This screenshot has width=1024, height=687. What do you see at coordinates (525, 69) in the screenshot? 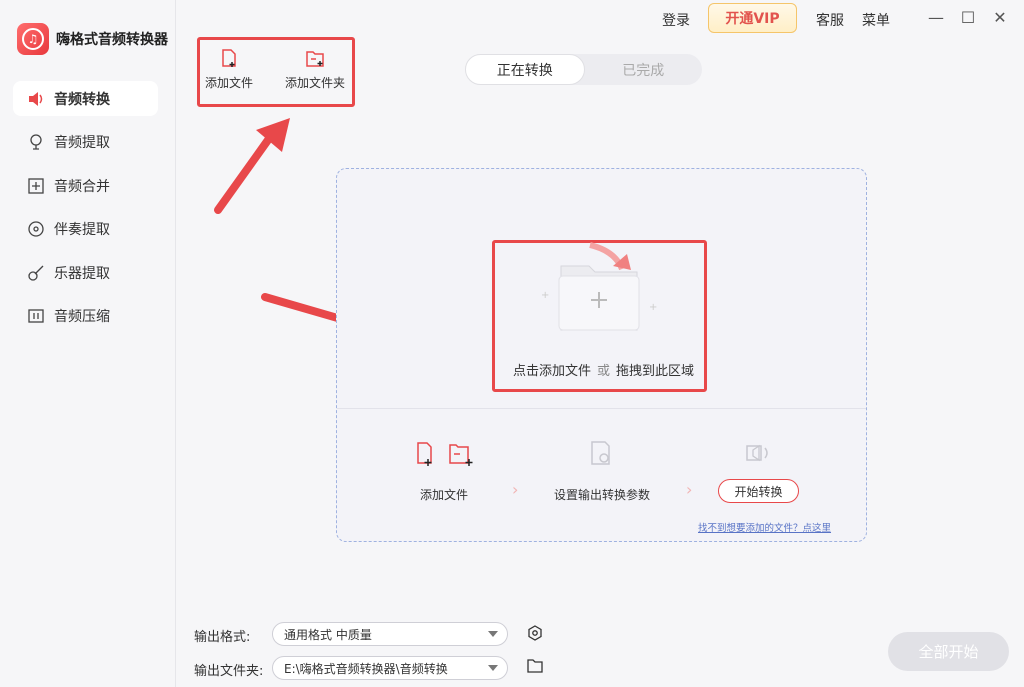
I see `tab-converting: 正在转换` at bounding box center [525, 69].